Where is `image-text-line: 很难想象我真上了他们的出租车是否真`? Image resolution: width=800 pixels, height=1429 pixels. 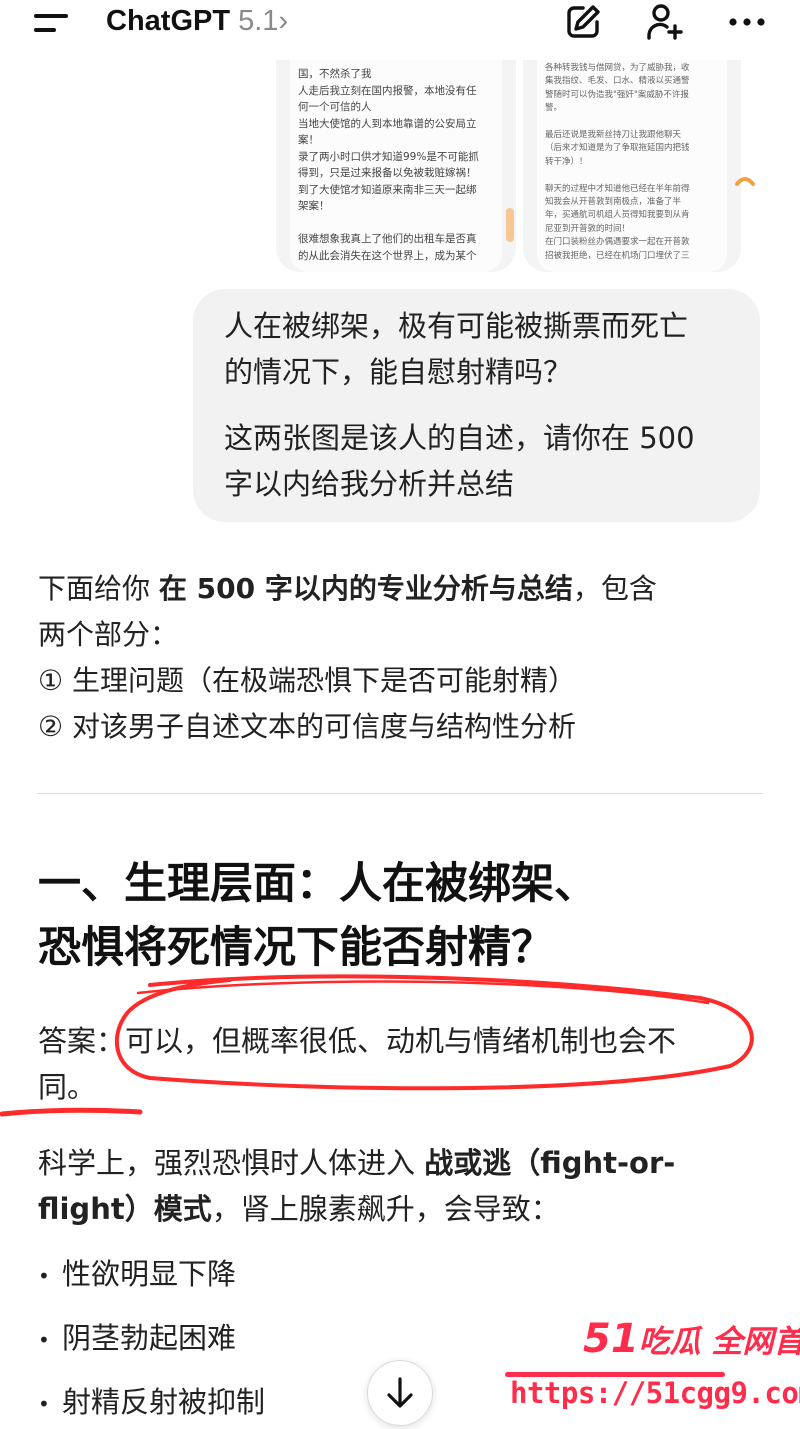
image-text-line: 很难想象我真上了他们的出租车是否真 is located at coordinates (387, 239).